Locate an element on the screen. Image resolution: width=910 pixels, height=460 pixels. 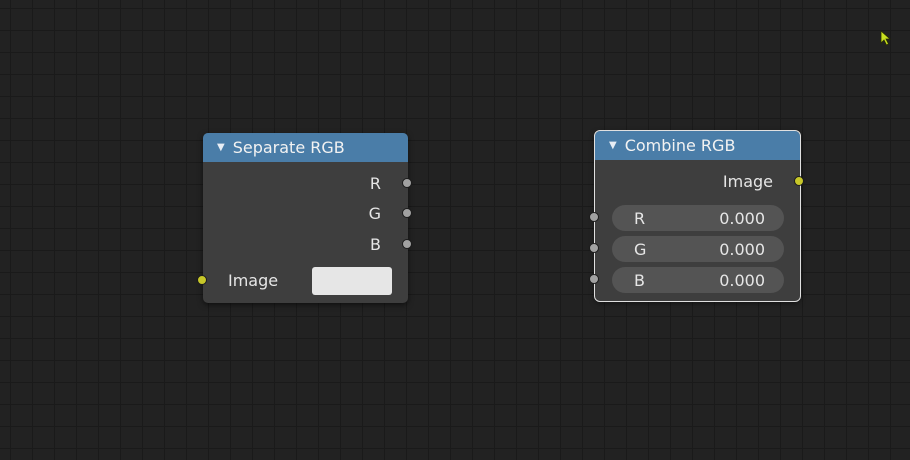
value-field-r: R 0.000 is located at coordinates (698, 218).